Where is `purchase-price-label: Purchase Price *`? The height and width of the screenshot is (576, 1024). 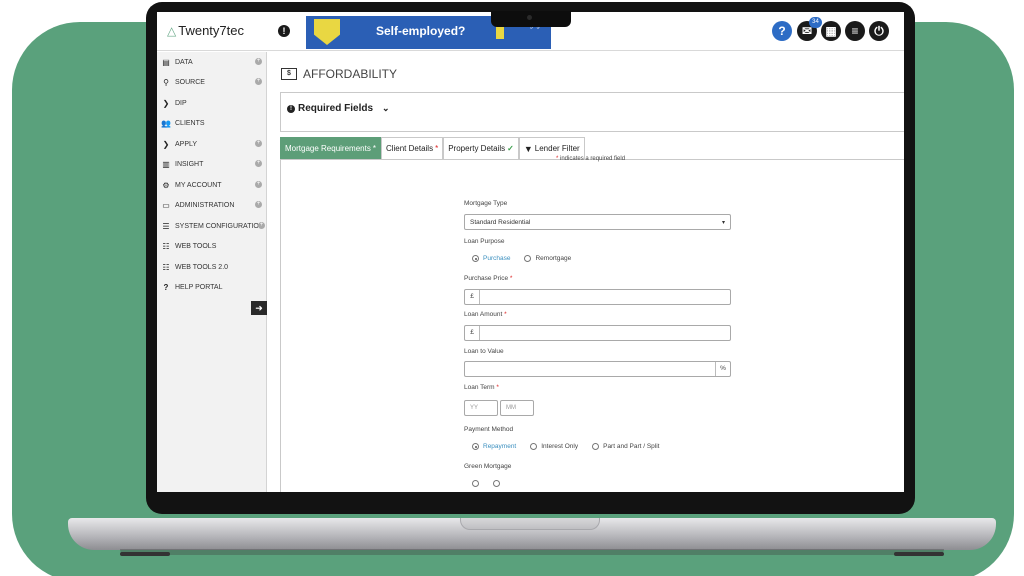 purchase-price-label: Purchase Price * is located at coordinates (488, 278).